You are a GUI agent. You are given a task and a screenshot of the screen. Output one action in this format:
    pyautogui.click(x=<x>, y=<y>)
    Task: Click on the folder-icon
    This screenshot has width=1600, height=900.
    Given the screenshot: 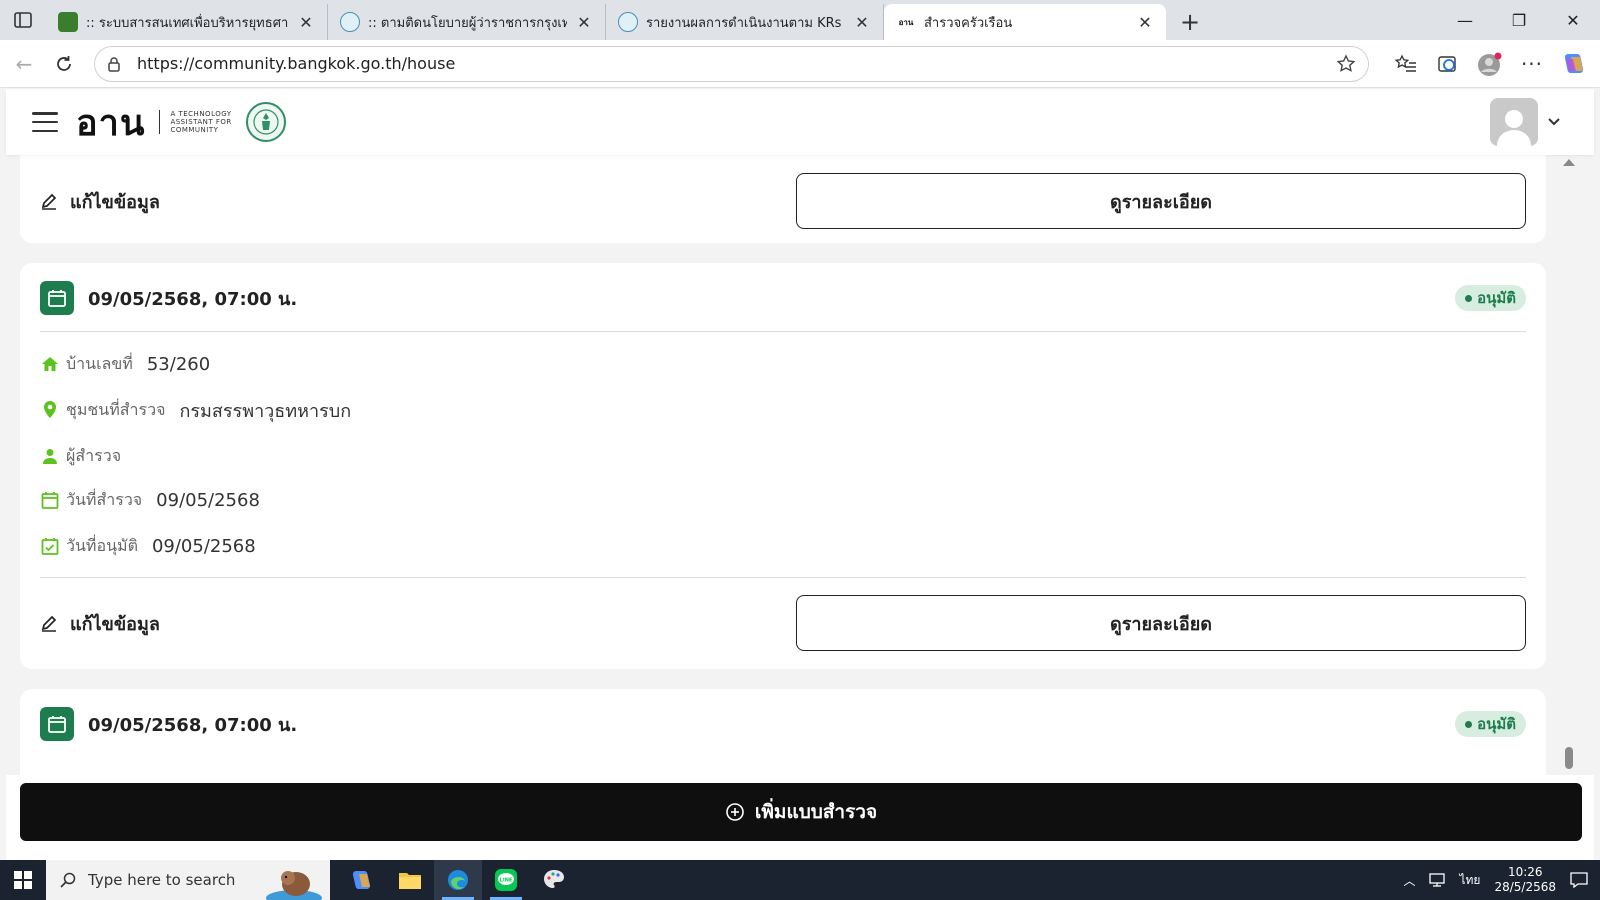 What is the action you would take?
    pyautogui.click(x=410, y=881)
    